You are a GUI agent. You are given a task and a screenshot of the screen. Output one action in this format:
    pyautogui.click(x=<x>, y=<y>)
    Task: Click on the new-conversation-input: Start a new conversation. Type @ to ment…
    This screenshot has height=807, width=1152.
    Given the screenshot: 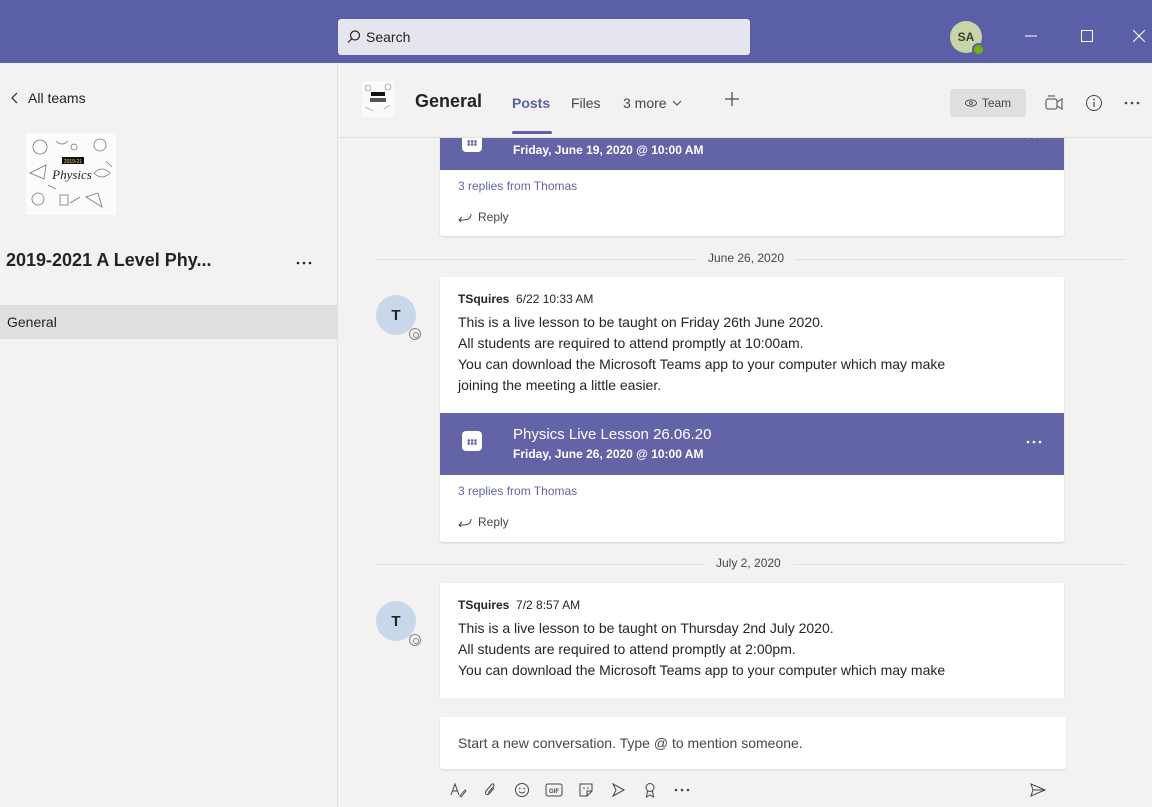 What is the action you would take?
    pyautogui.click(x=753, y=743)
    